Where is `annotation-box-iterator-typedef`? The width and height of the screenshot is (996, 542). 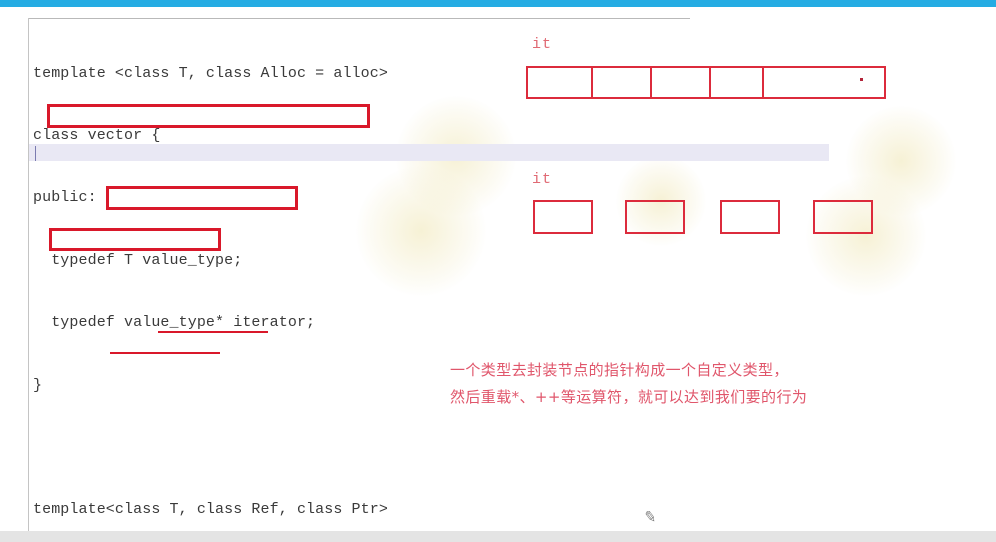
annotation-box-iterator-typedef is located at coordinates (208, 116).